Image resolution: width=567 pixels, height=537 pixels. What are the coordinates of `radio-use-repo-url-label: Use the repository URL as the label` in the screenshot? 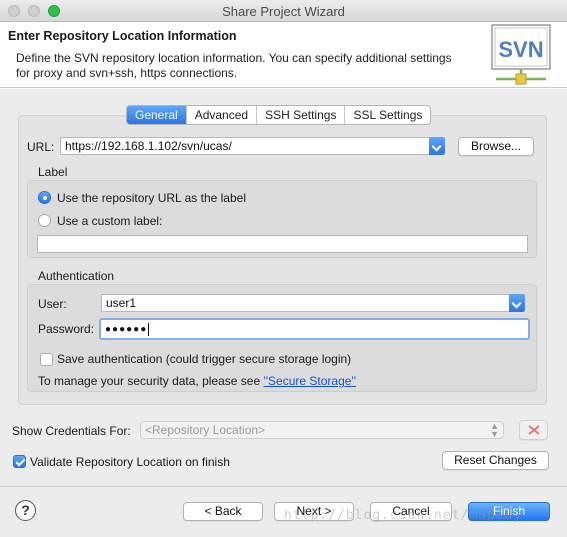 It's located at (151, 198).